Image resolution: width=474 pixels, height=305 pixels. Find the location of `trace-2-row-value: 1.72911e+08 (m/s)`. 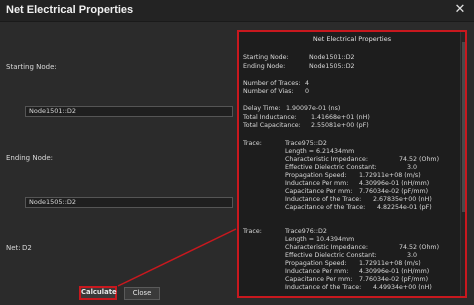

trace-2-row-value: 1.72911e+08 (m/s) is located at coordinates (390, 263).